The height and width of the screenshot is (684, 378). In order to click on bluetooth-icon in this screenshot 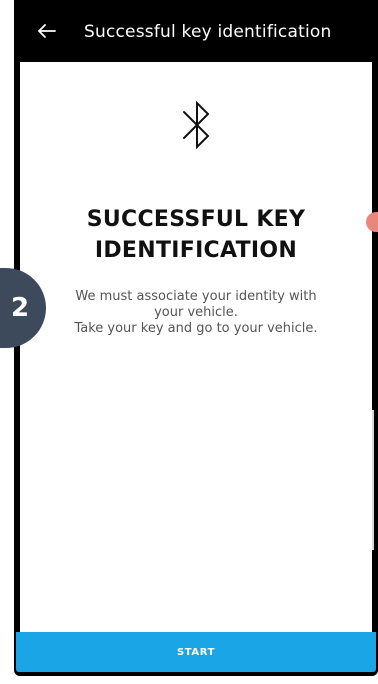, I will do `click(196, 125)`.